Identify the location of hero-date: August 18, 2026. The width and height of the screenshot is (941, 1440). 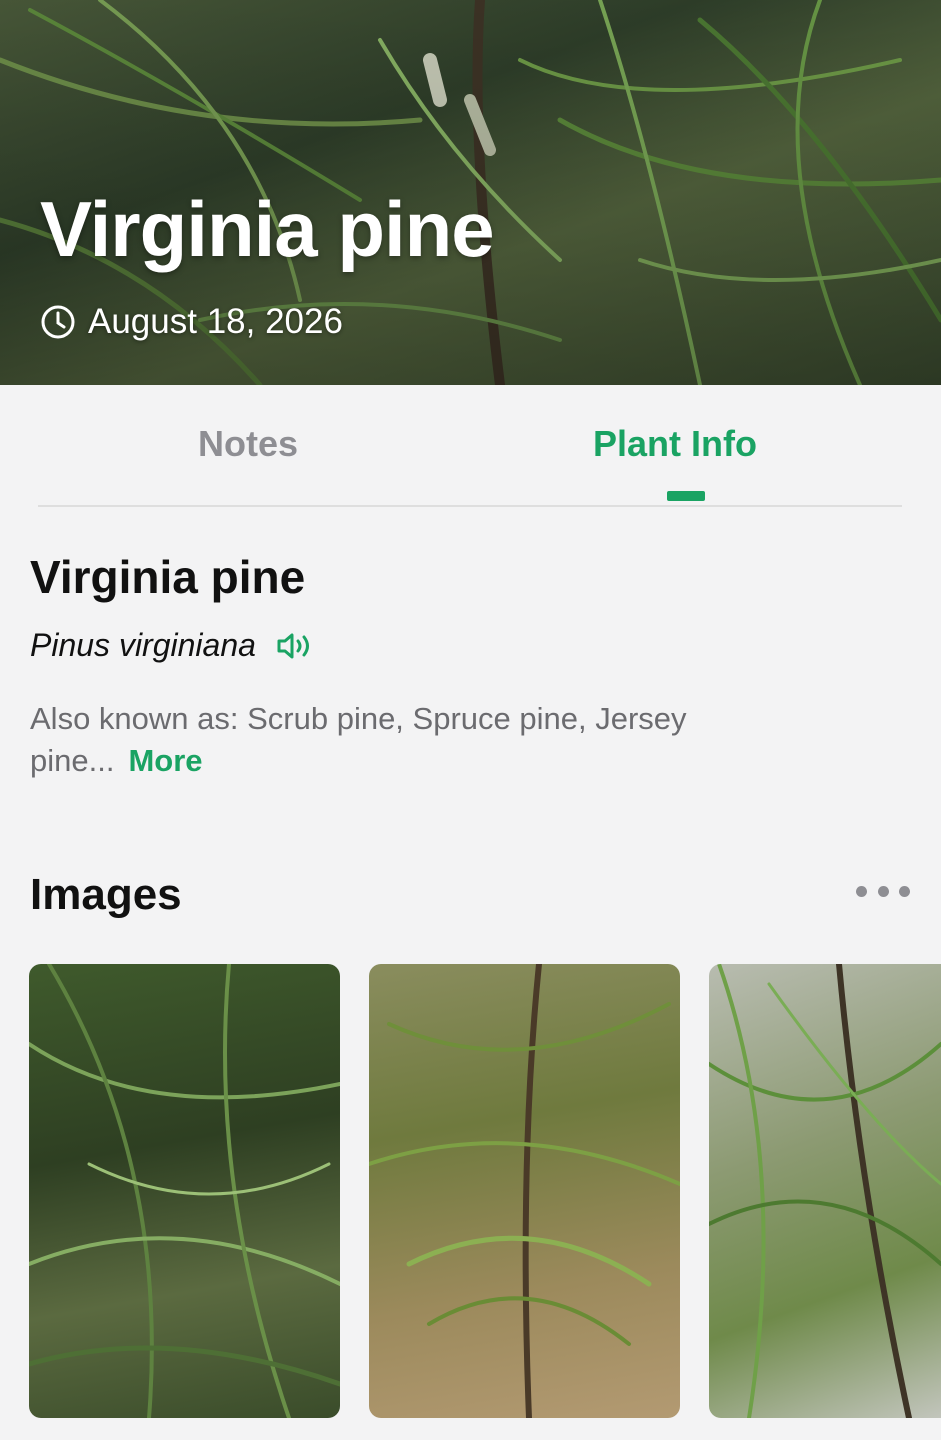
(191, 322).